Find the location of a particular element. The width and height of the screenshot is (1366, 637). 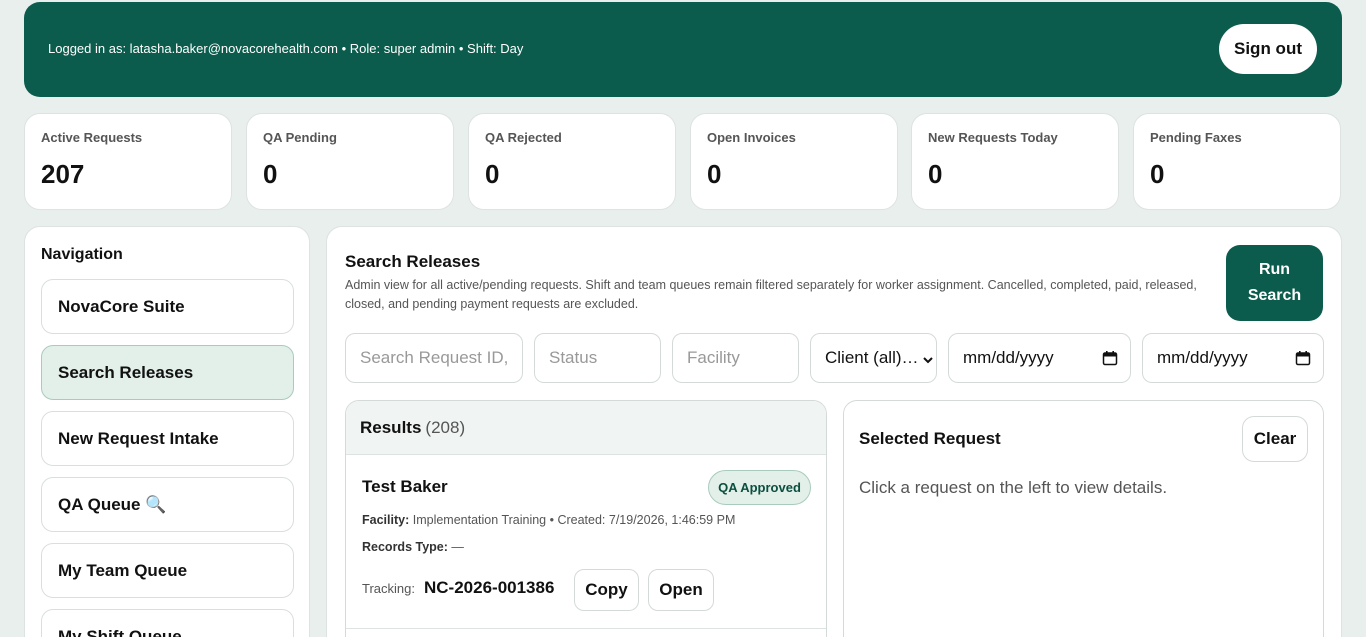

date-to-value: mm/dd/yyyy is located at coordinates (1202, 357).